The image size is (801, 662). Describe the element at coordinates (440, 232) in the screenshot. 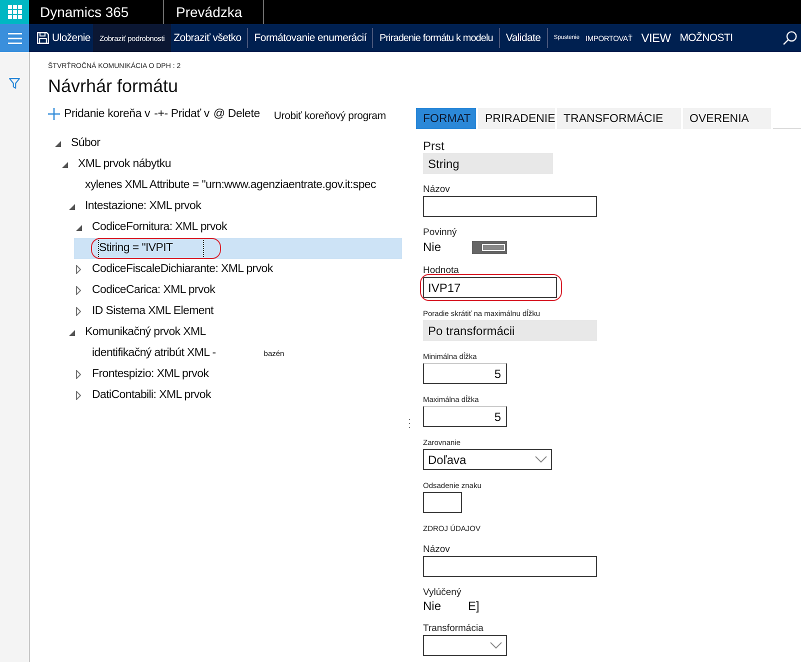

I see `field-label: Povinný` at that location.